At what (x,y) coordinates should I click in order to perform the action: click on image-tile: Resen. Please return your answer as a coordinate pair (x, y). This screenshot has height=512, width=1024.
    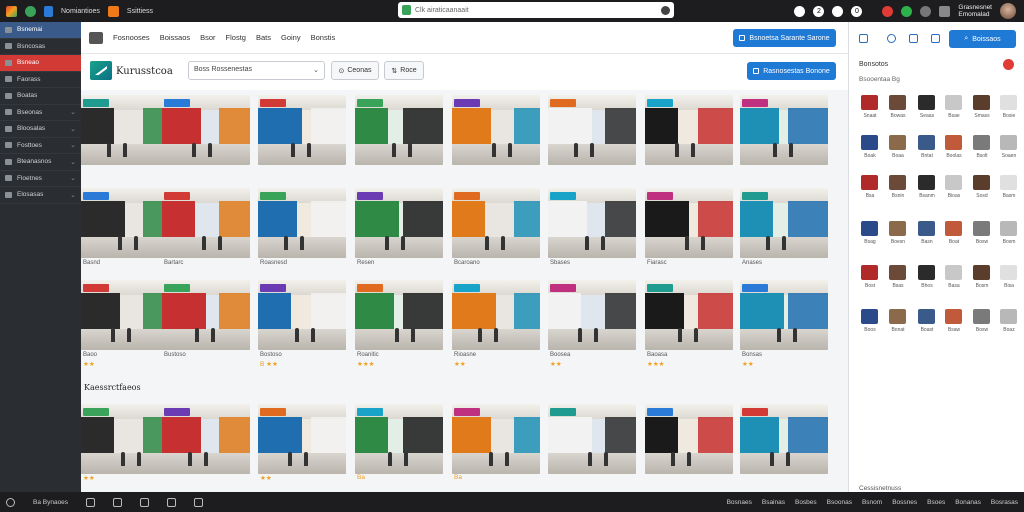
    Looking at the image, I should click on (399, 228).